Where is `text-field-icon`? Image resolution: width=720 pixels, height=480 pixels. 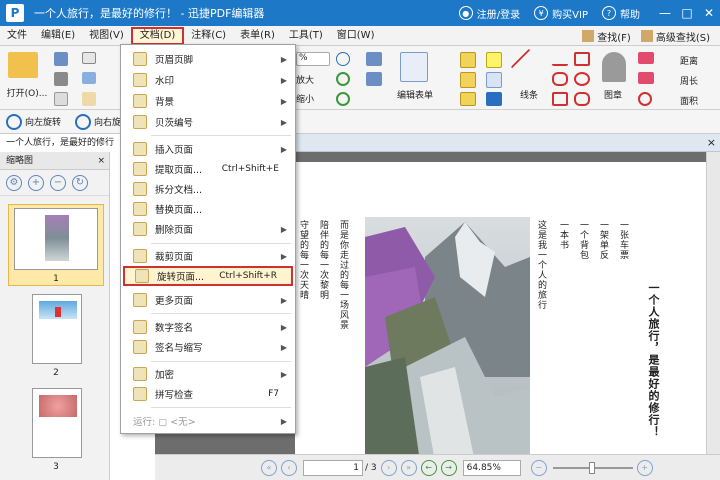
text-field-icon is located at coordinates (468, 60).